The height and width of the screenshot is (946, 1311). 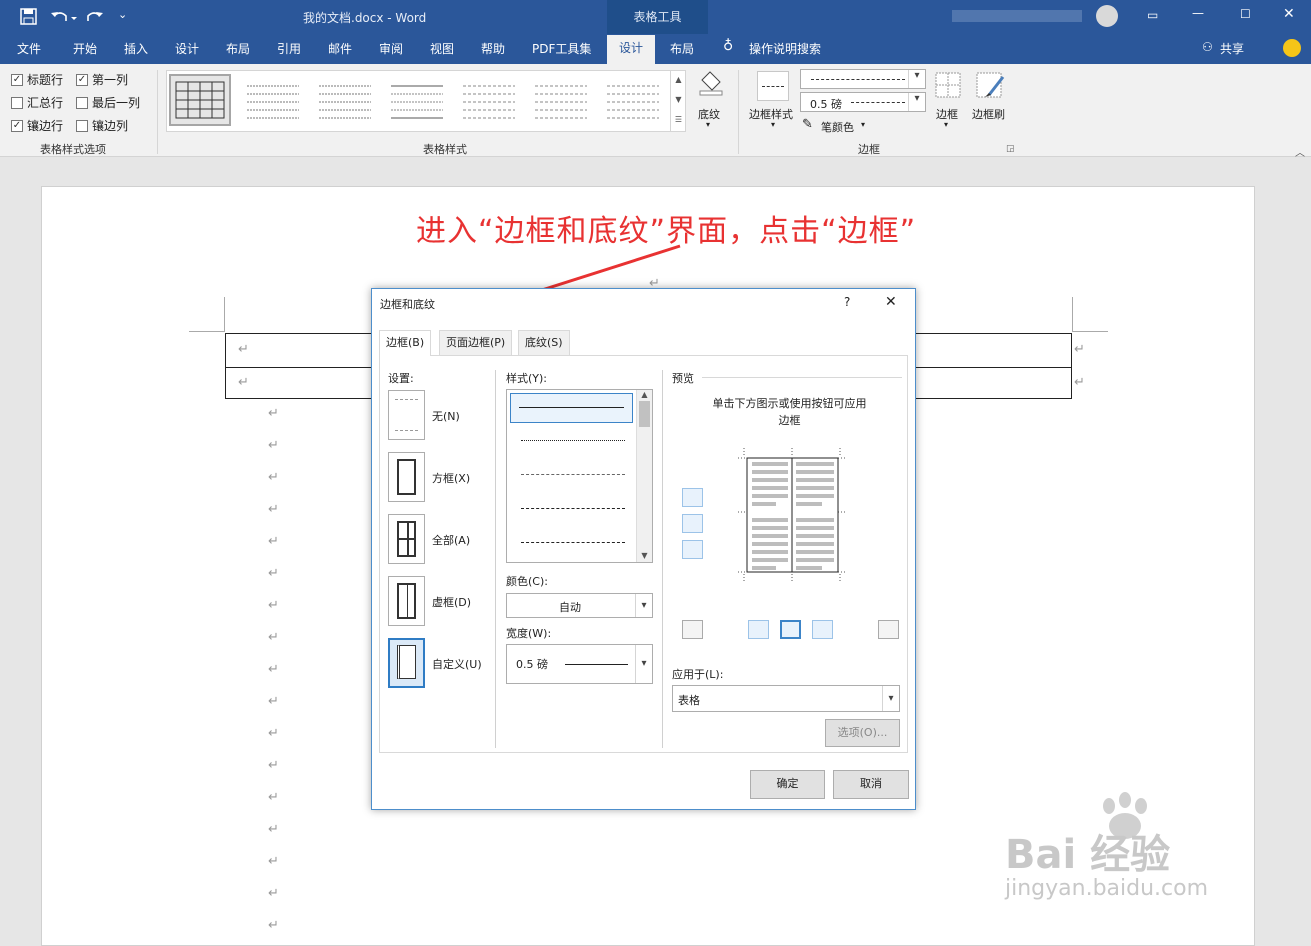 I want to click on diagonal-down-border-button, so click(x=888, y=629).